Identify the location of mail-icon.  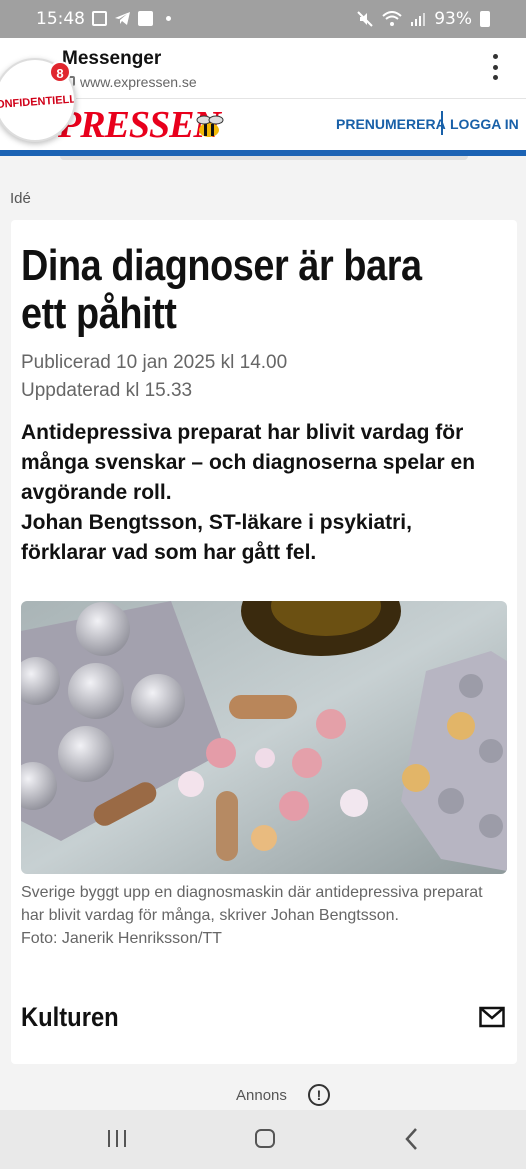
(492, 1017).